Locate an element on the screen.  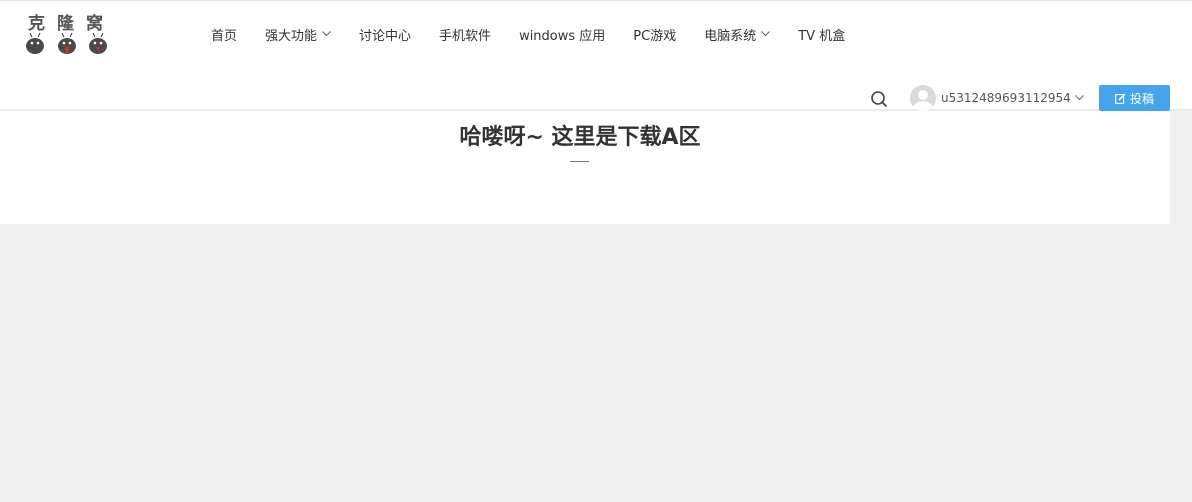
nav-item-label: PC游戏 is located at coordinates (655, 36).